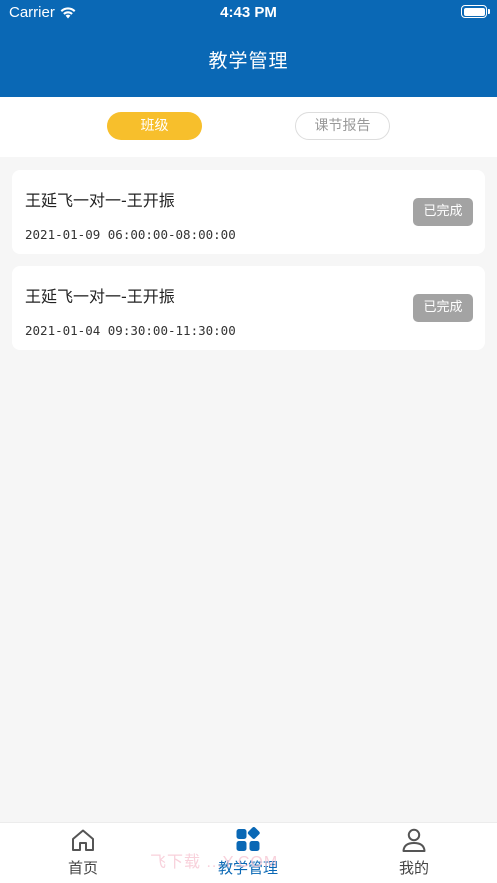 The width and height of the screenshot is (497, 883). I want to click on tab-label: 我的, so click(413, 868).